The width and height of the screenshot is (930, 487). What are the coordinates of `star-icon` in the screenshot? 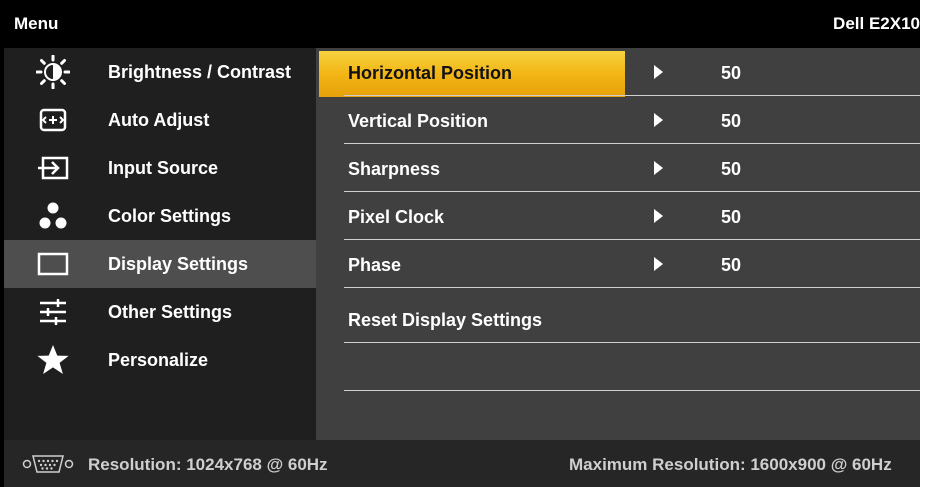 It's located at (53, 360).